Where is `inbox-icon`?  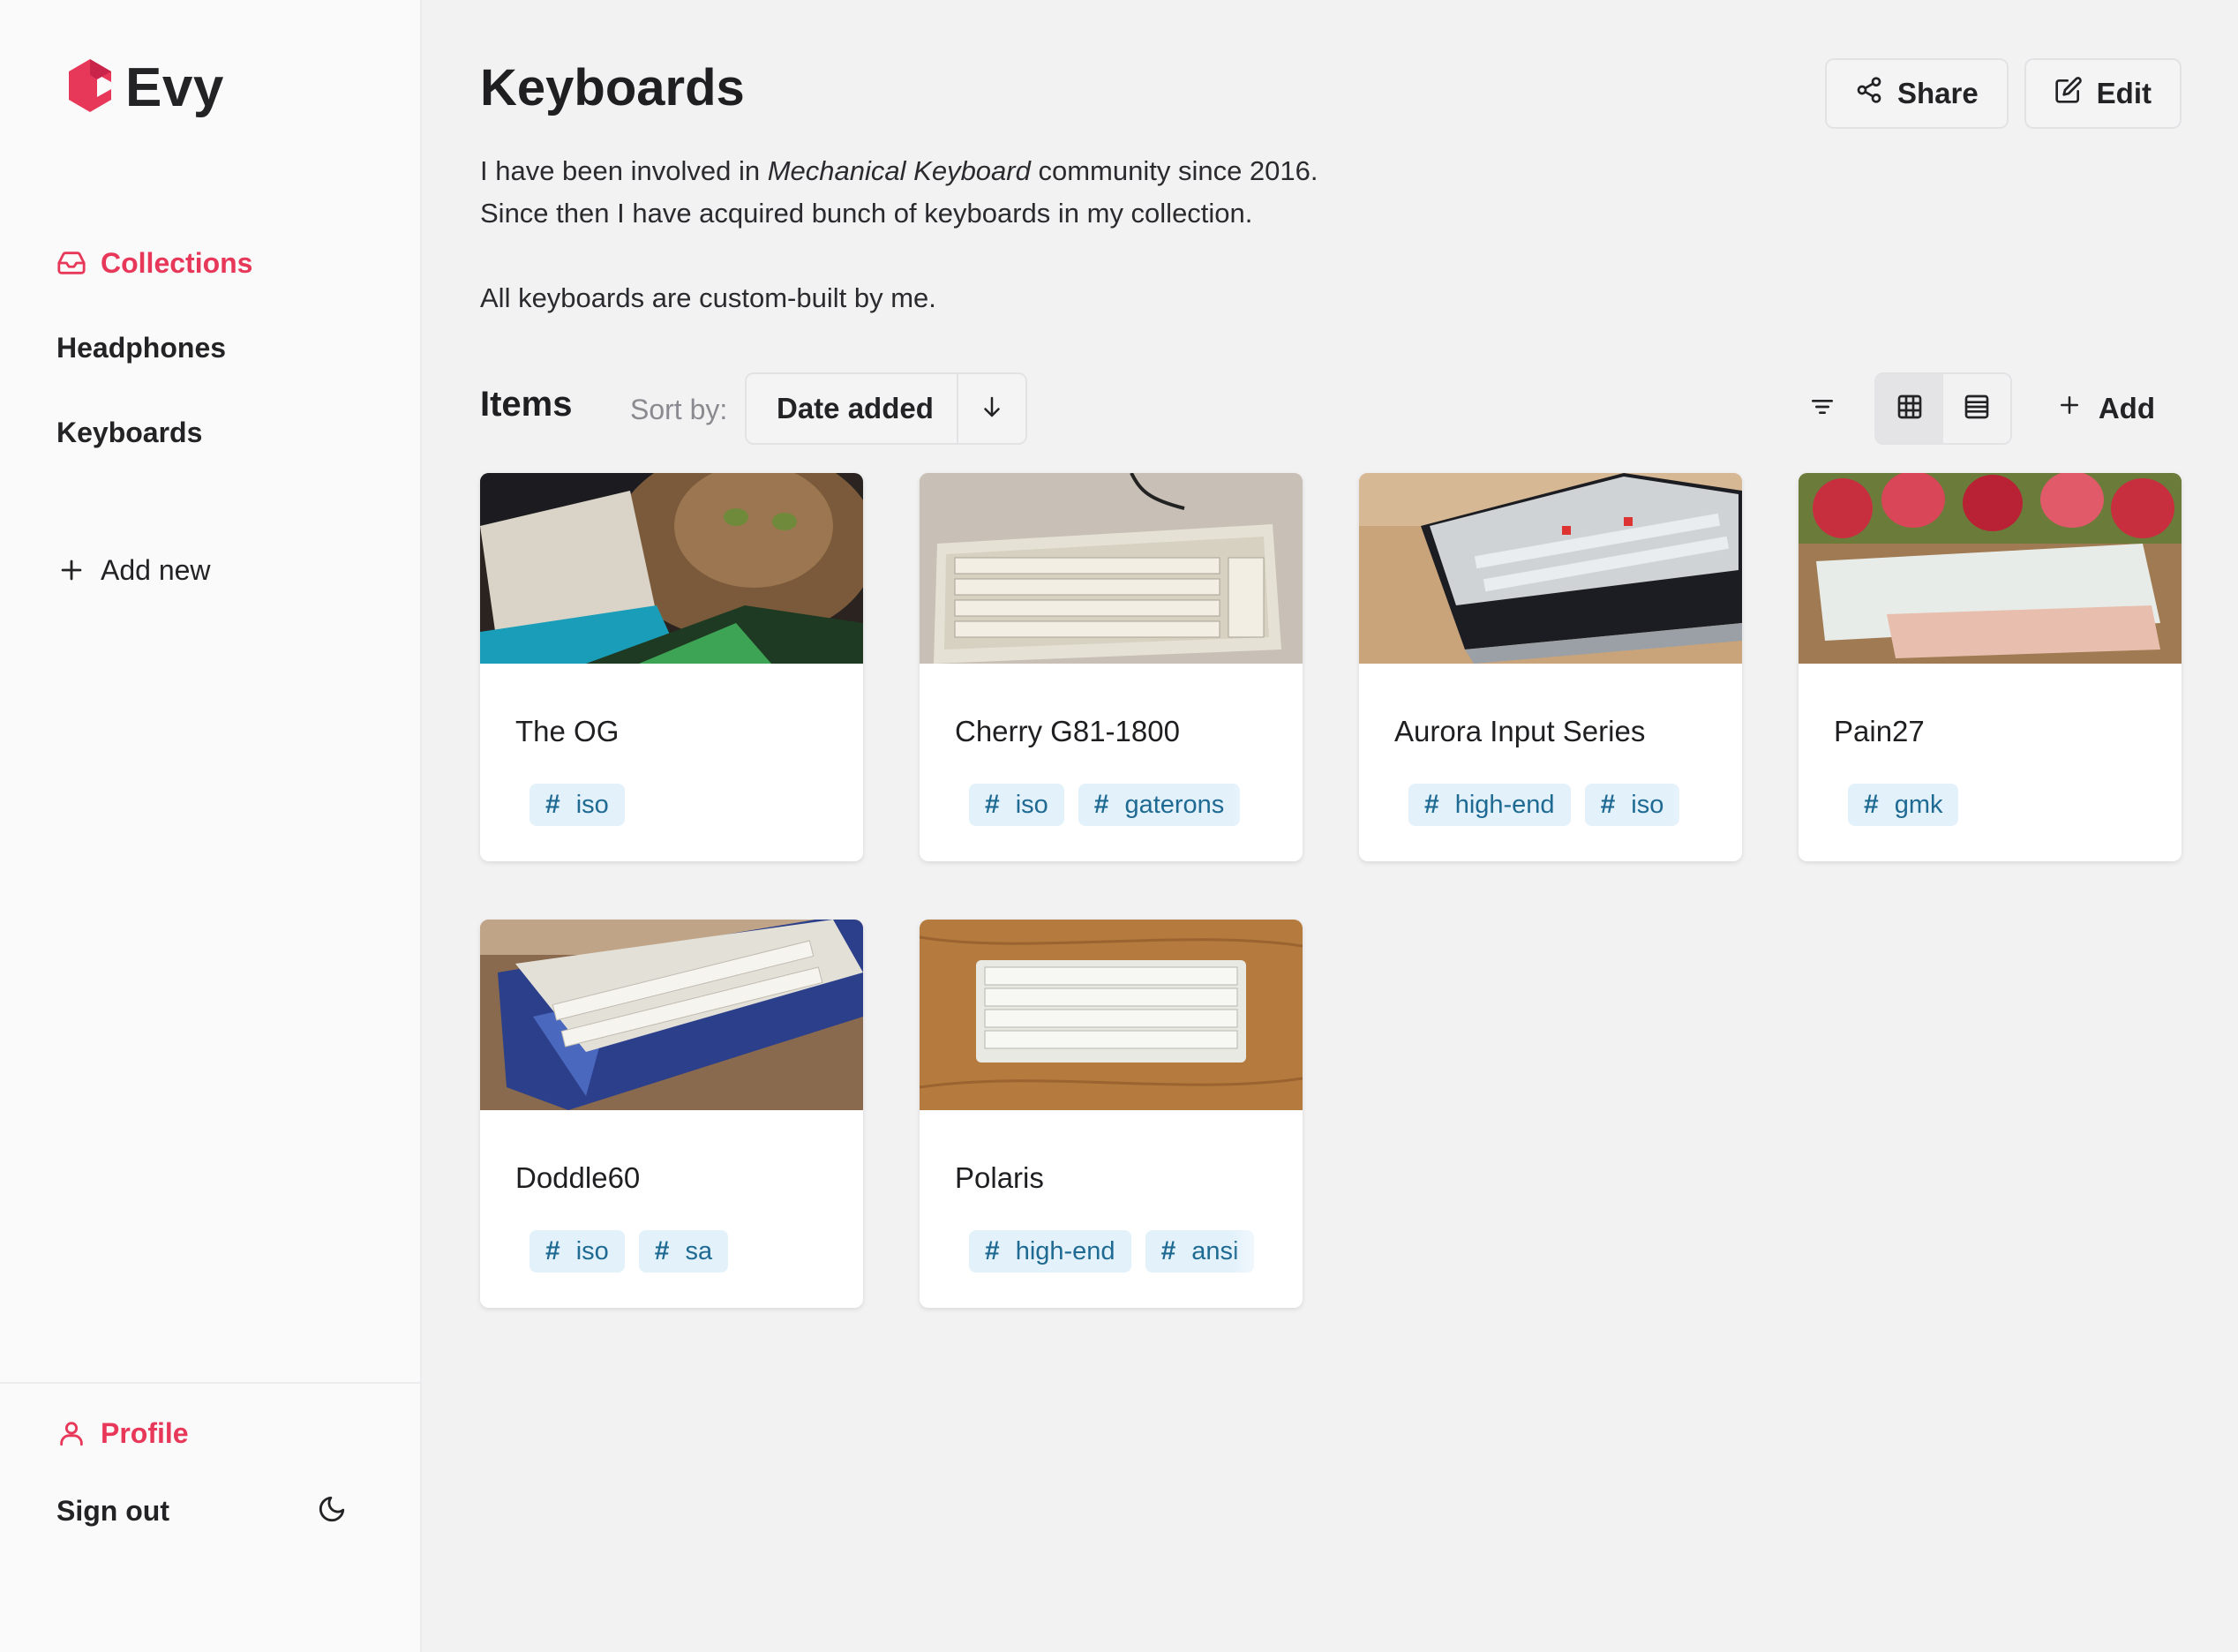
inbox-icon is located at coordinates (71, 263).